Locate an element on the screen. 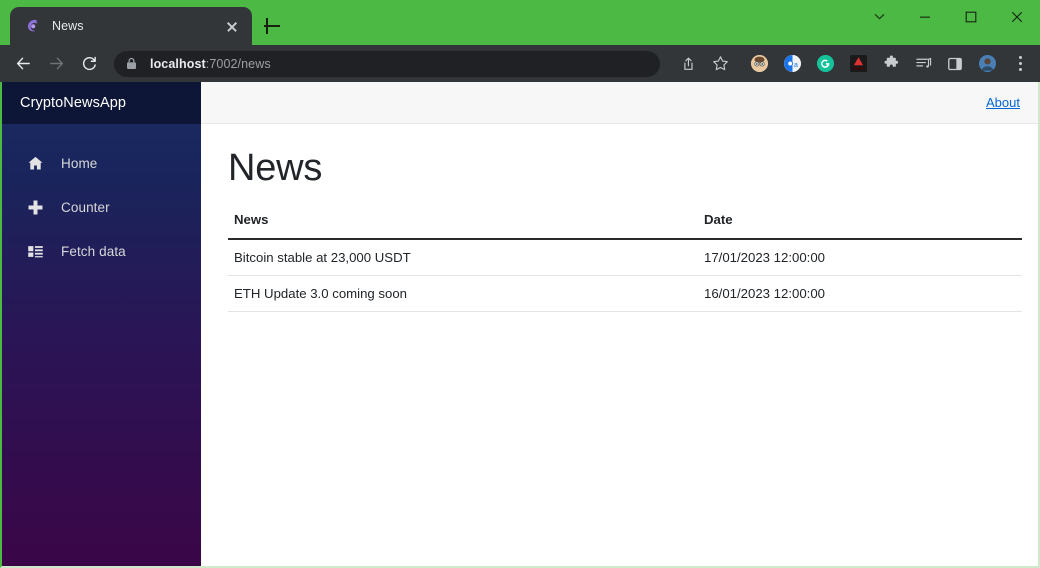 The height and width of the screenshot is (568, 1040). brand-label: CryptoNewsApp is located at coordinates (73, 103).